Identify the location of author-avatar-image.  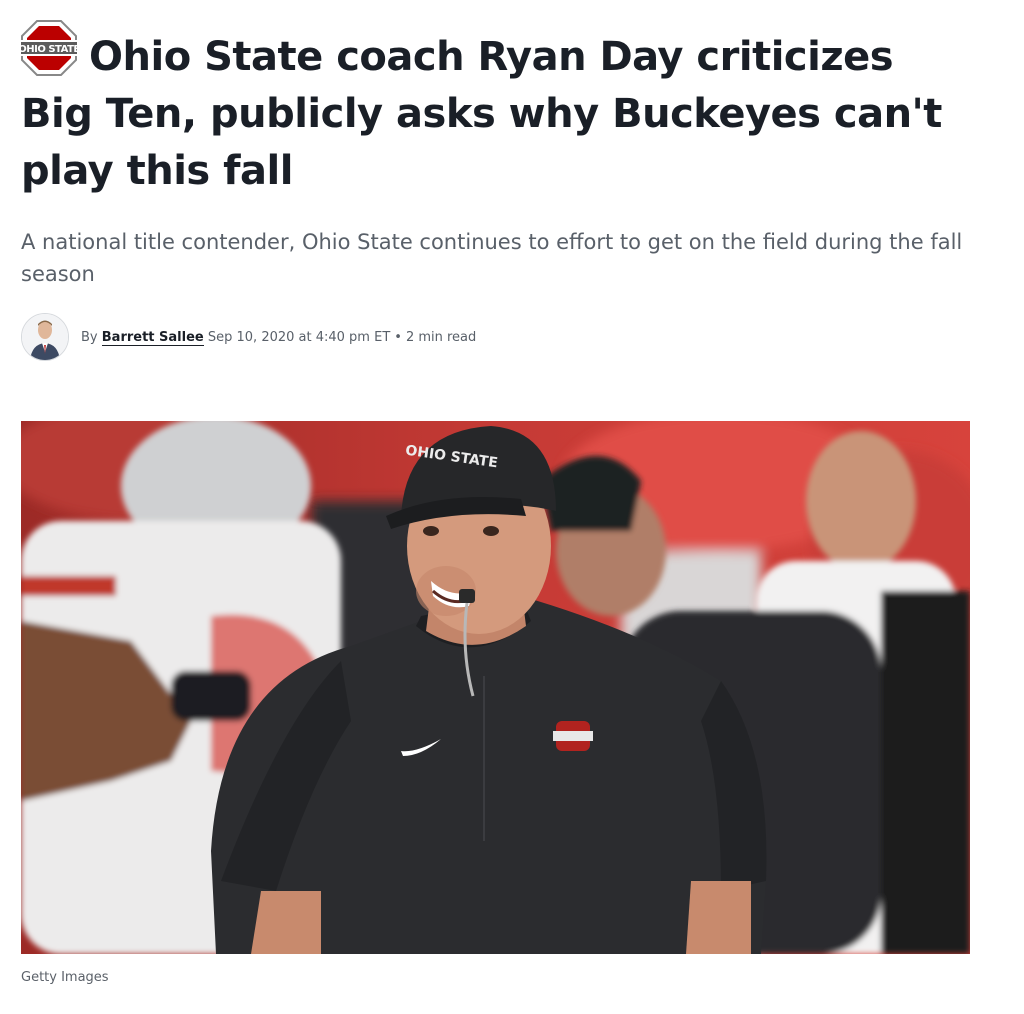
(45, 337).